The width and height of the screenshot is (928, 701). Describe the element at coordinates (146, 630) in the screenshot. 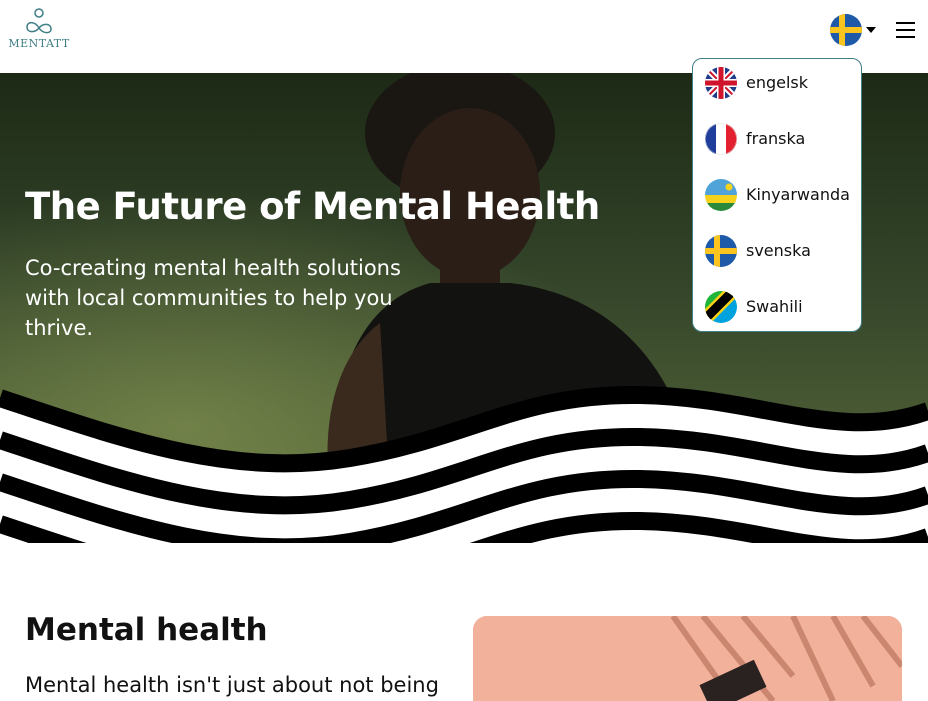

I see `section-title: Mental health` at that location.